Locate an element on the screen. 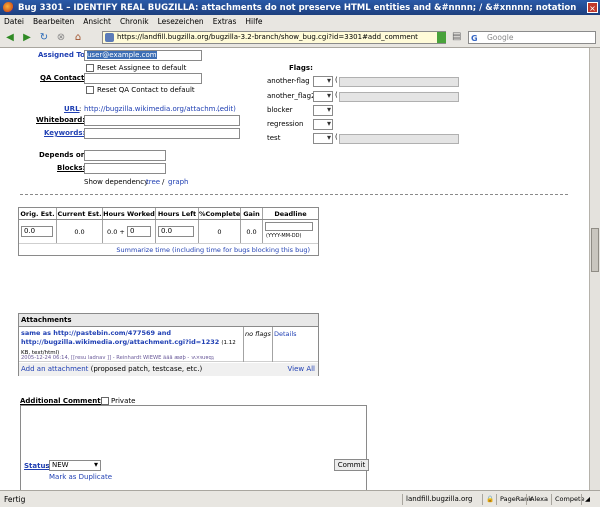  header-orig-est: Orig. Est. is located at coordinates (38, 213).